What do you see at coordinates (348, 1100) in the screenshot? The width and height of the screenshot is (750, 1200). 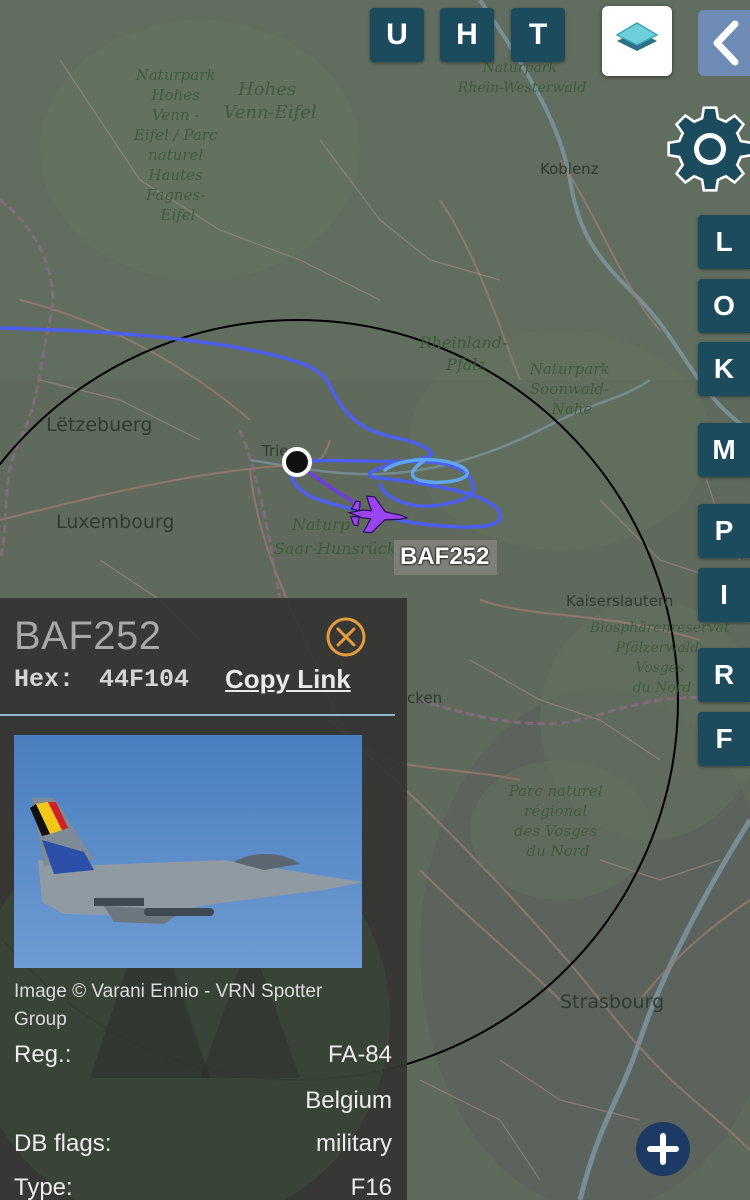 I see `country-value: Belgium` at bounding box center [348, 1100].